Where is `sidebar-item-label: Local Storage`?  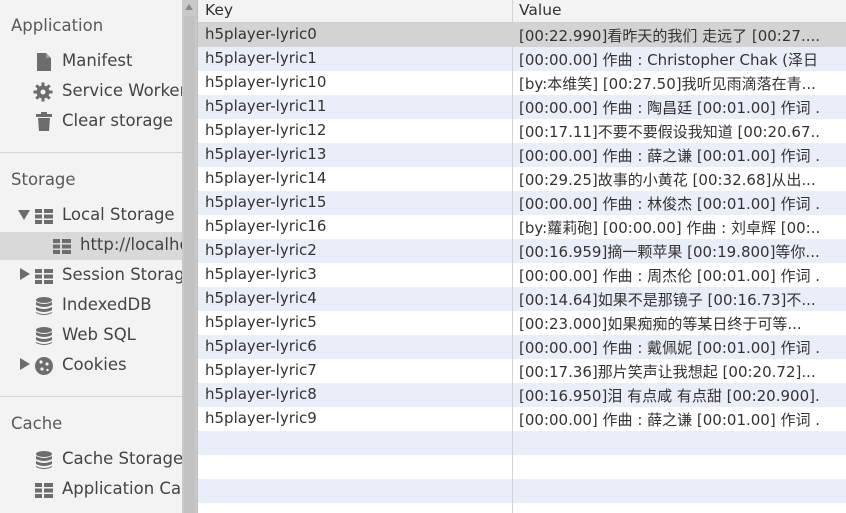 sidebar-item-label: Local Storage is located at coordinates (118, 214).